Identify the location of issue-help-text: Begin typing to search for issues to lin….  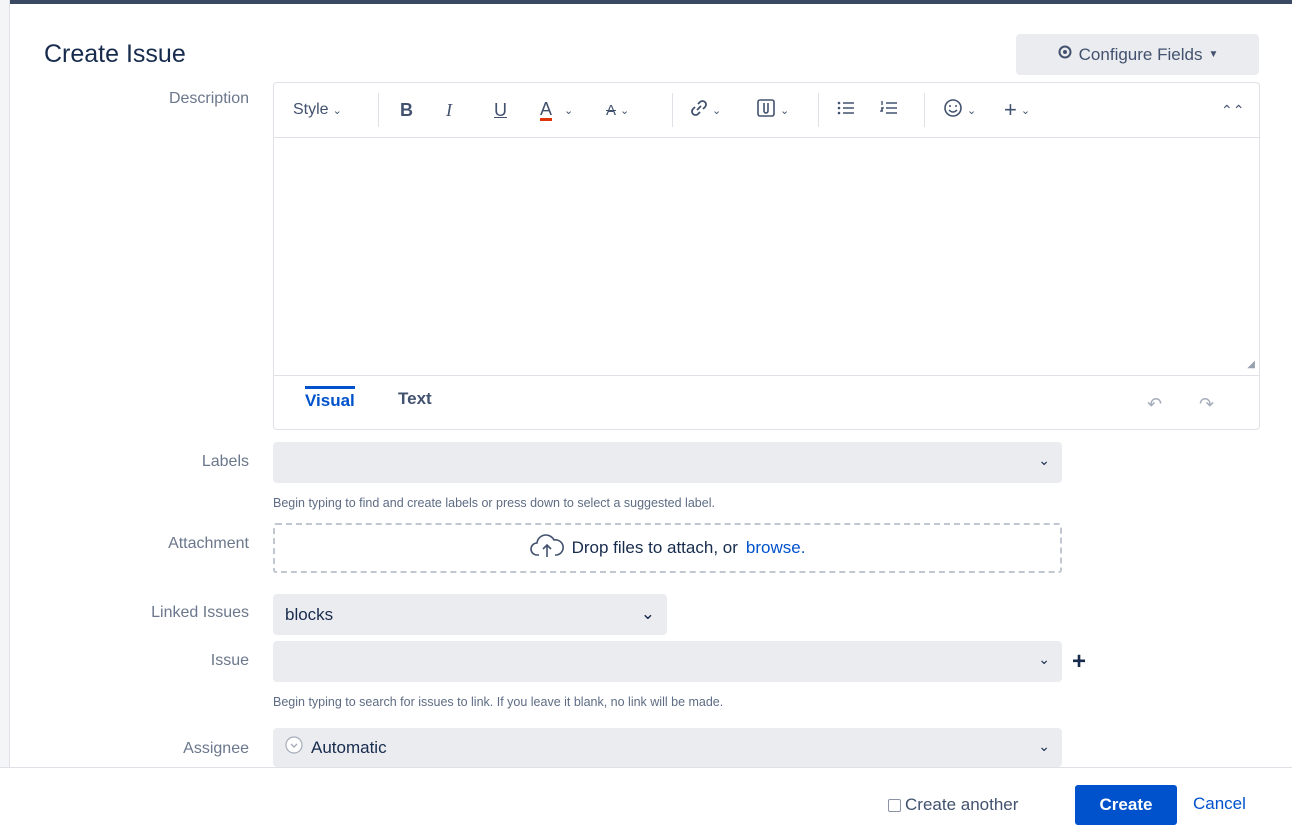
(498, 702).